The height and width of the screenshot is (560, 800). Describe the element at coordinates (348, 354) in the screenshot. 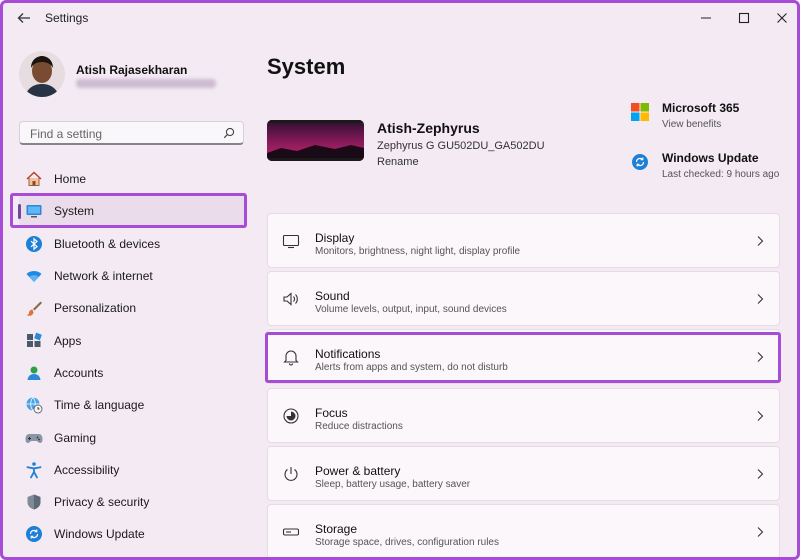

I see `card-title: Notifications` at that location.